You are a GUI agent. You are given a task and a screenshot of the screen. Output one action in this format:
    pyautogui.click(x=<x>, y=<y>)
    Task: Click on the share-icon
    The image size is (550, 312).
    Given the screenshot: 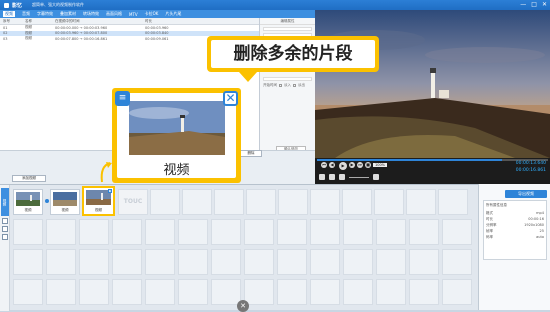 What is the action you would take?
    pyautogui.click(x=376, y=177)
    